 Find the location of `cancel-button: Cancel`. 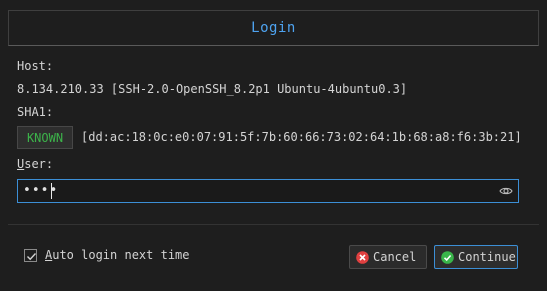

cancel-button: Cancel is located at coordinates (388, 257).